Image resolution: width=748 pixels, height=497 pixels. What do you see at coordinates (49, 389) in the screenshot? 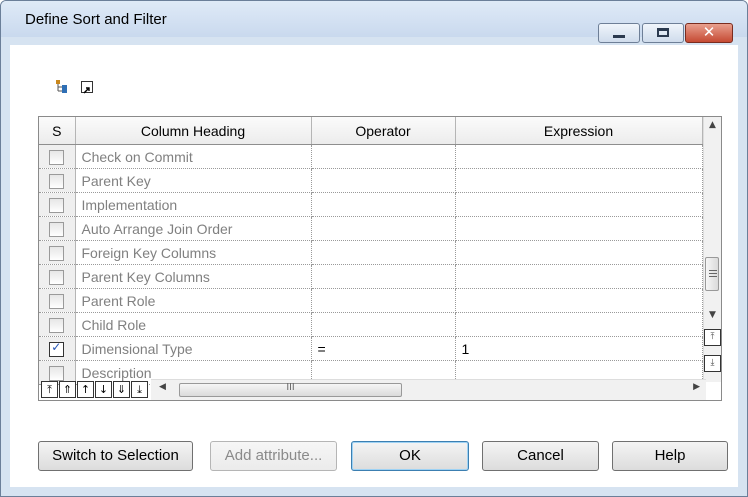
I see `move-first-icon: ⤒` at bounding box center [49, 389].